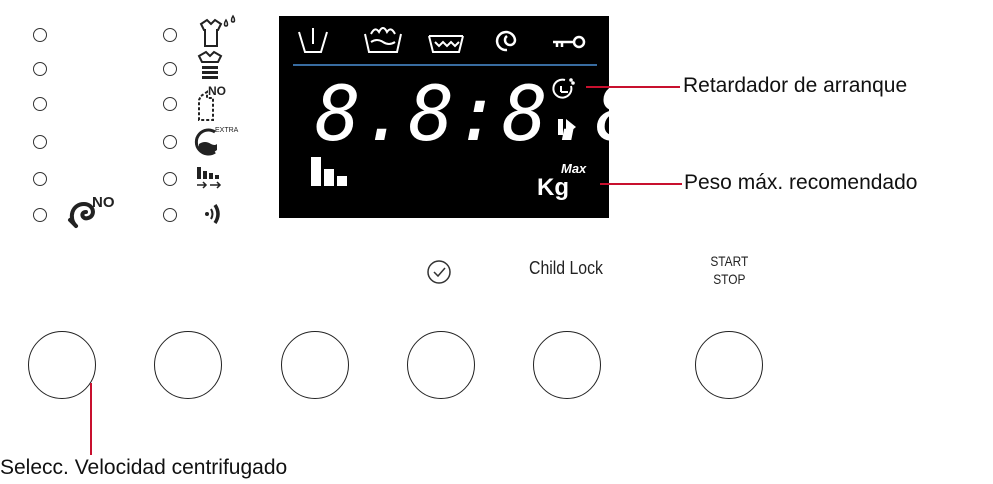 This screenshot has height=484, width=993. What do you see at coordinates (567, 365) in the screenshot?
I see `child-lock-button` at bounding box center [567, 365].